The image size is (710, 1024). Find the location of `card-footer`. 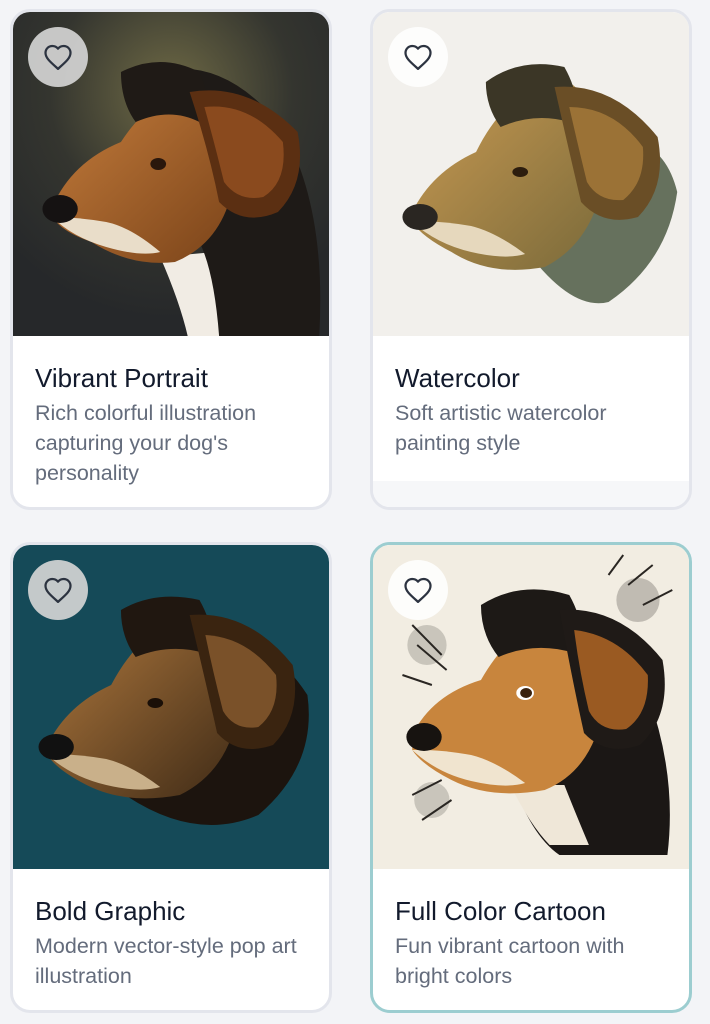

card-footer is located at coordinates (531, 494).